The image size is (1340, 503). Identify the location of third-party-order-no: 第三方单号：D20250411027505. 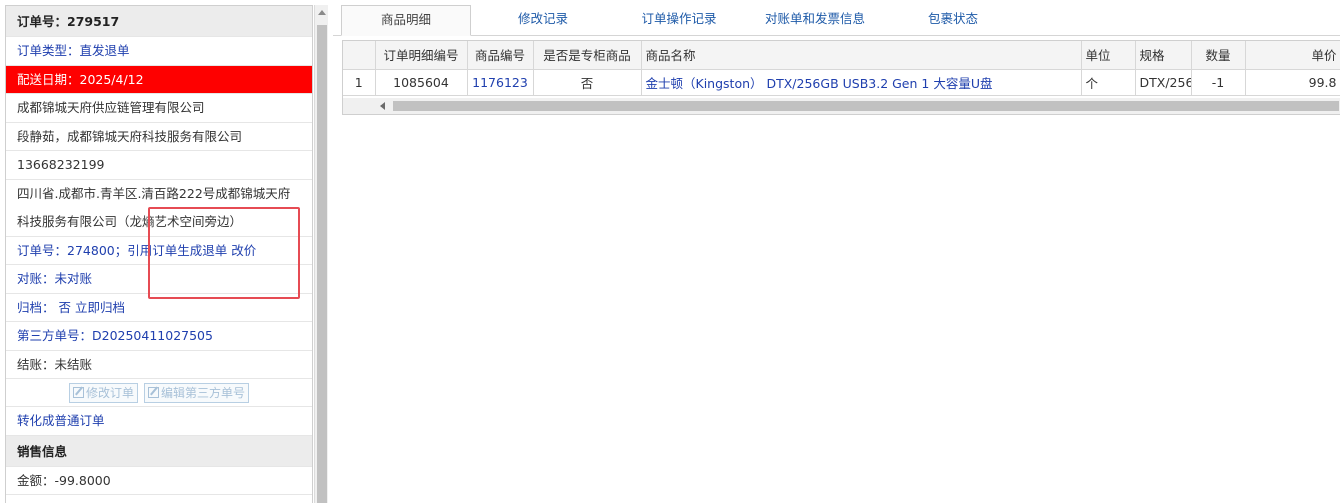
(159, 336).